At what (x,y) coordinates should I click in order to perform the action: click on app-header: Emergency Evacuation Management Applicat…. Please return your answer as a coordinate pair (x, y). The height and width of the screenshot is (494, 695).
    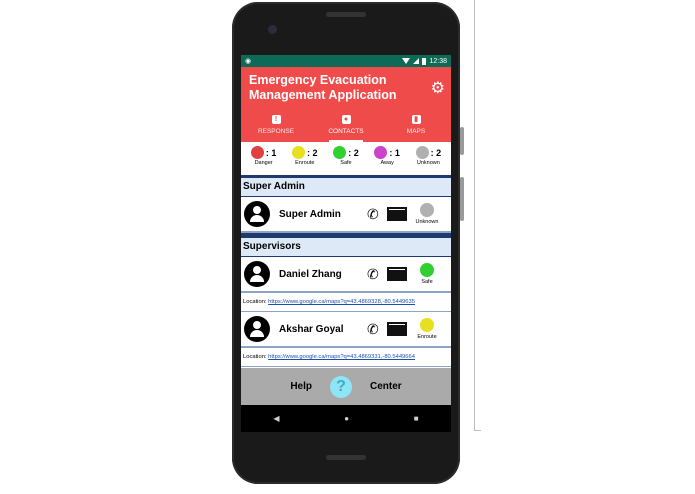
    Looking at the image, I should click on (346, 104).